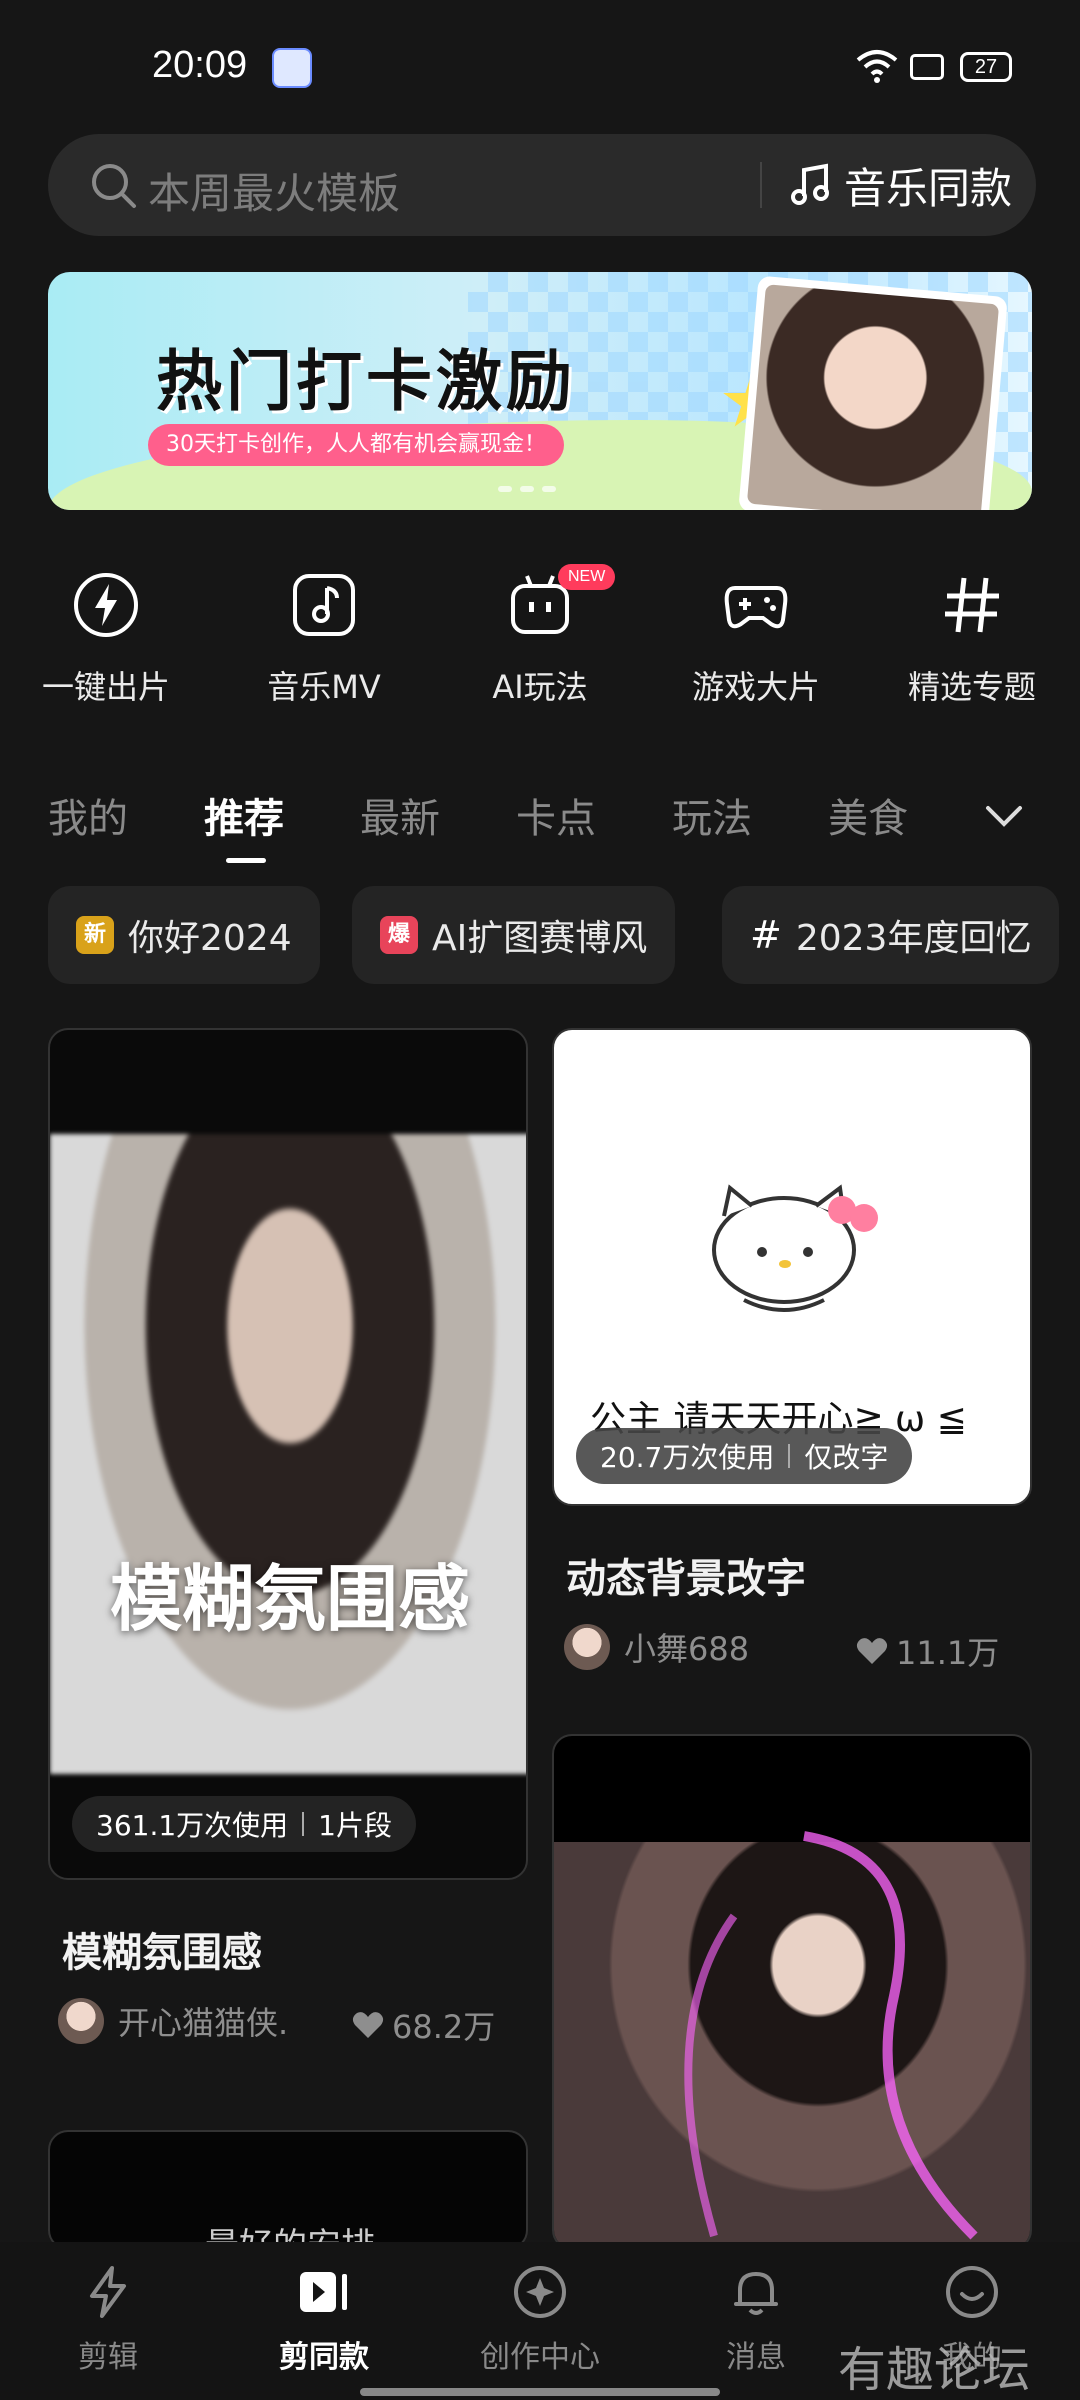  I want to click on chip-label: AI扩图赛博风, so click(540, 938).